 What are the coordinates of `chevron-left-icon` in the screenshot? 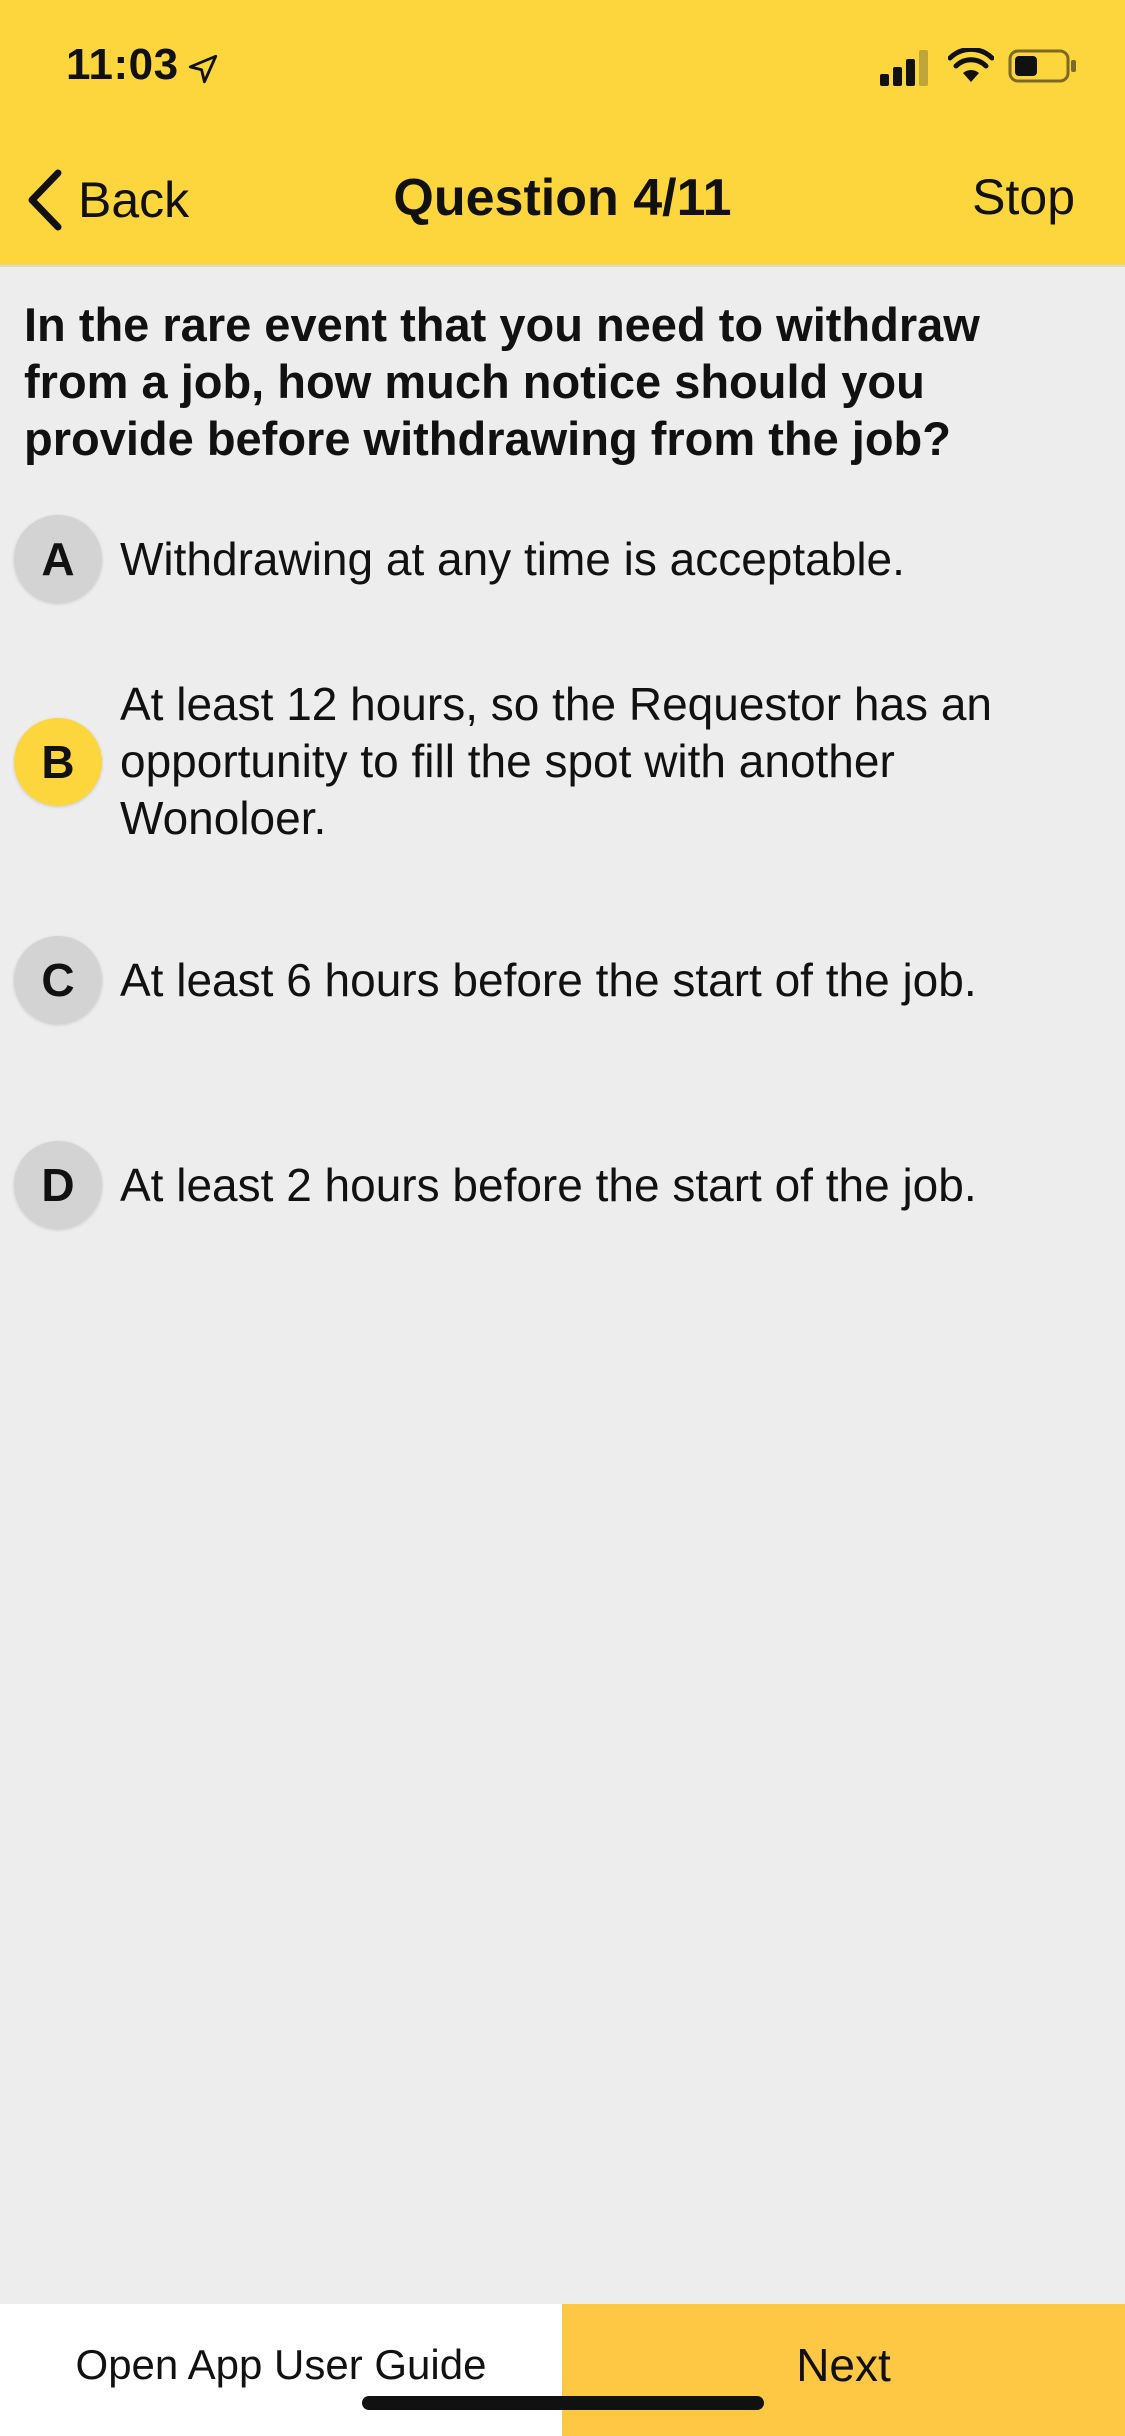 It's located at (45, 200).